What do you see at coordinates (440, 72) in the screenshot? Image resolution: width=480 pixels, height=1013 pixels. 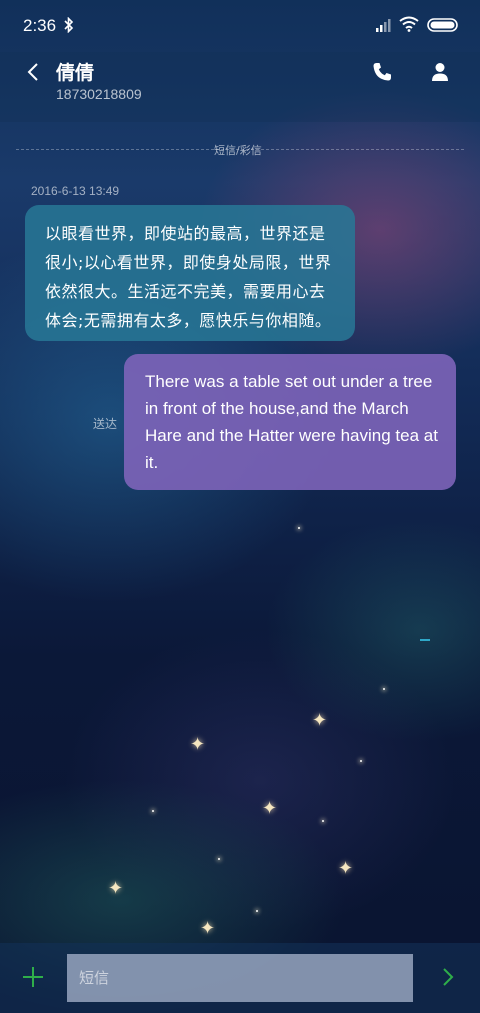 I see `contact-profile-icon` at bounding box center [440, 72].